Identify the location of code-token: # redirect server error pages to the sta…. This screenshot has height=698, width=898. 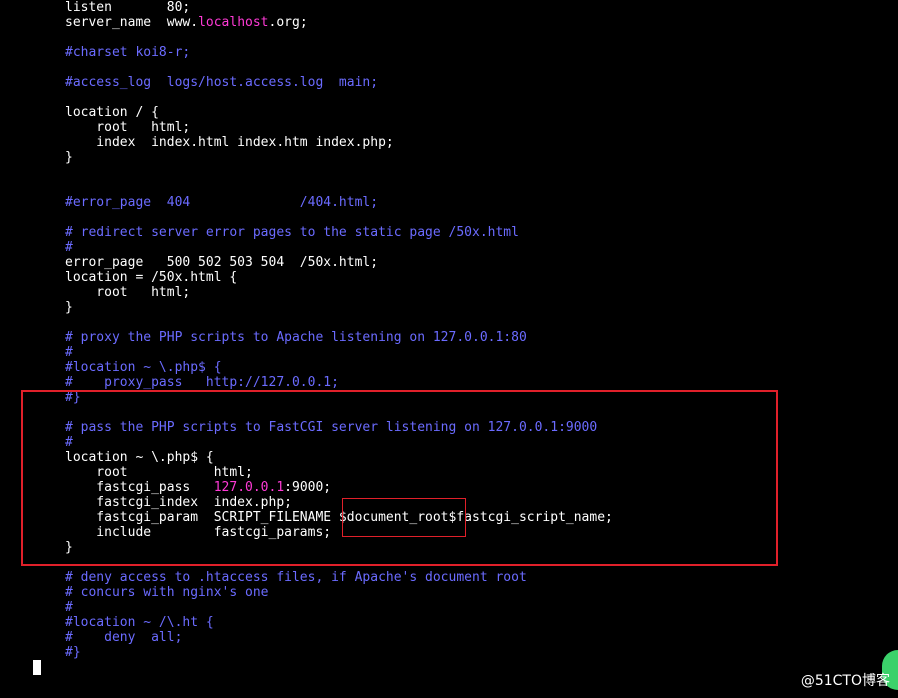
(292, 232).